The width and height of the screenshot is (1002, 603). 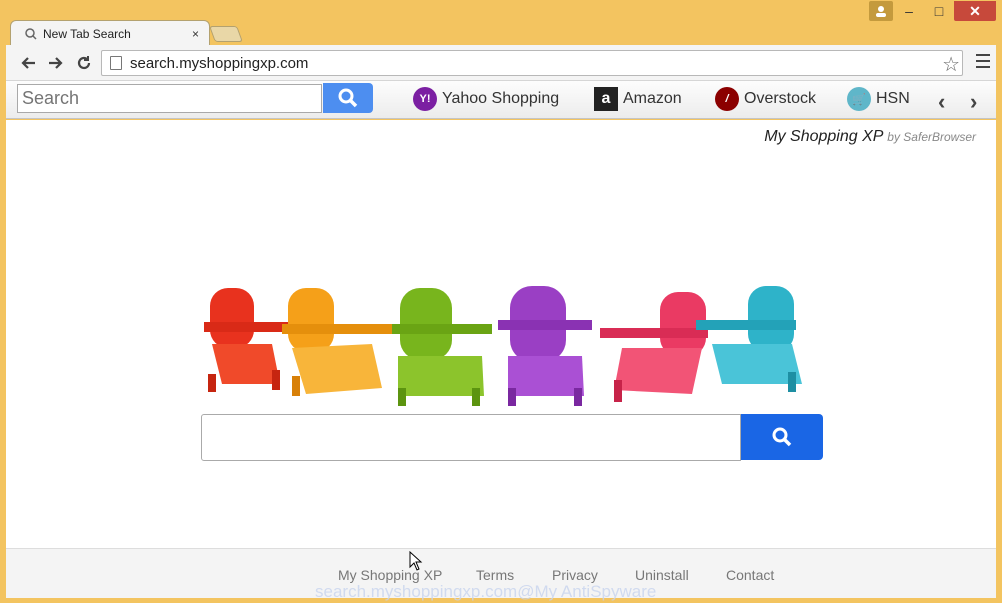 I want to click on footer-link-privacy: Privacy, so click(x=575, y=575).